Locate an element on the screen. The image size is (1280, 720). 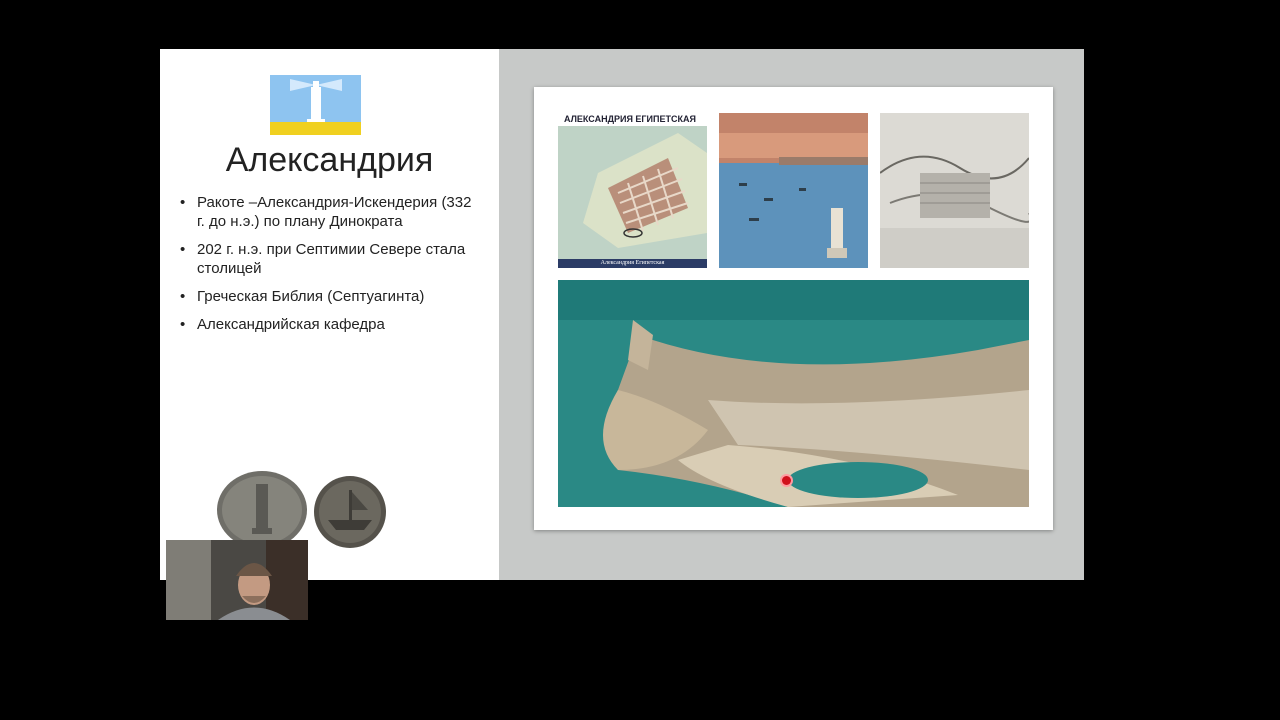
bullet-item: Греческая Библия (Септуагинта) is located at coordinates (330, 296).